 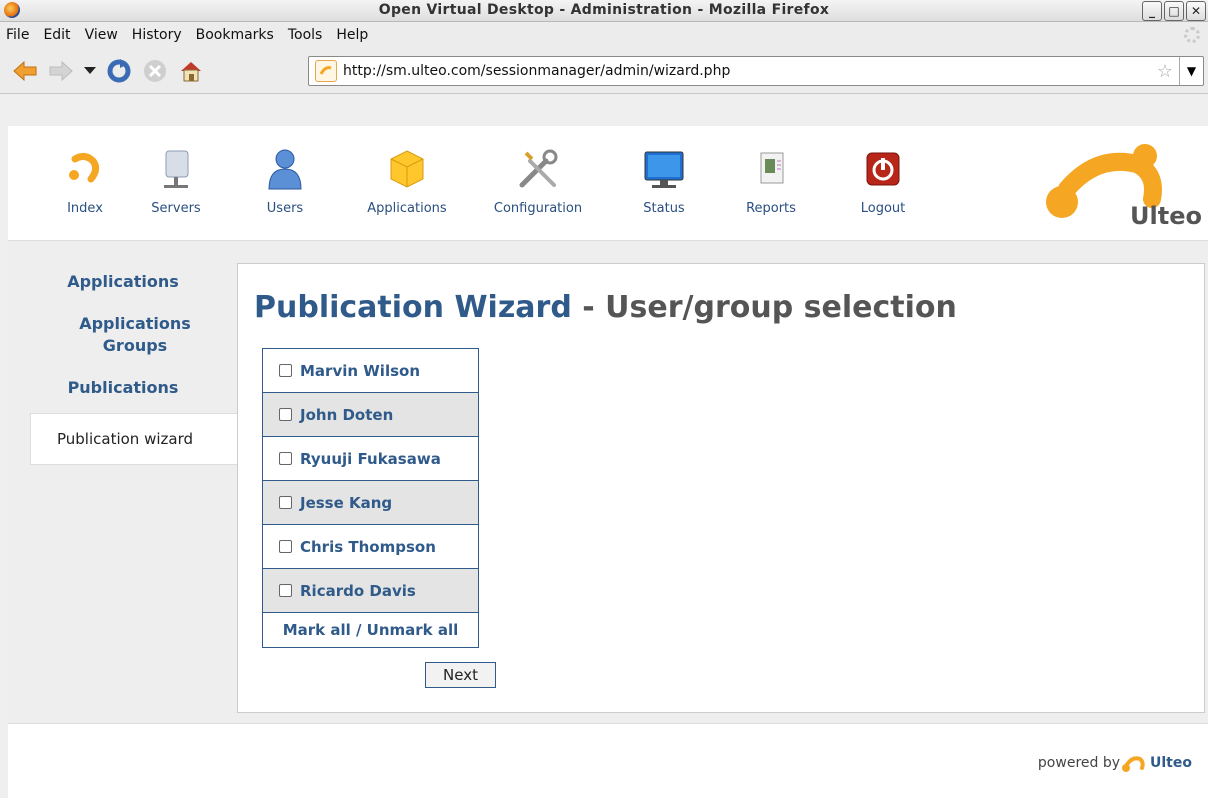 What do you see at coordinates (84, 167) in the screenshot?
I see `ulteo-index-icon` at bounding box center [84, 167].